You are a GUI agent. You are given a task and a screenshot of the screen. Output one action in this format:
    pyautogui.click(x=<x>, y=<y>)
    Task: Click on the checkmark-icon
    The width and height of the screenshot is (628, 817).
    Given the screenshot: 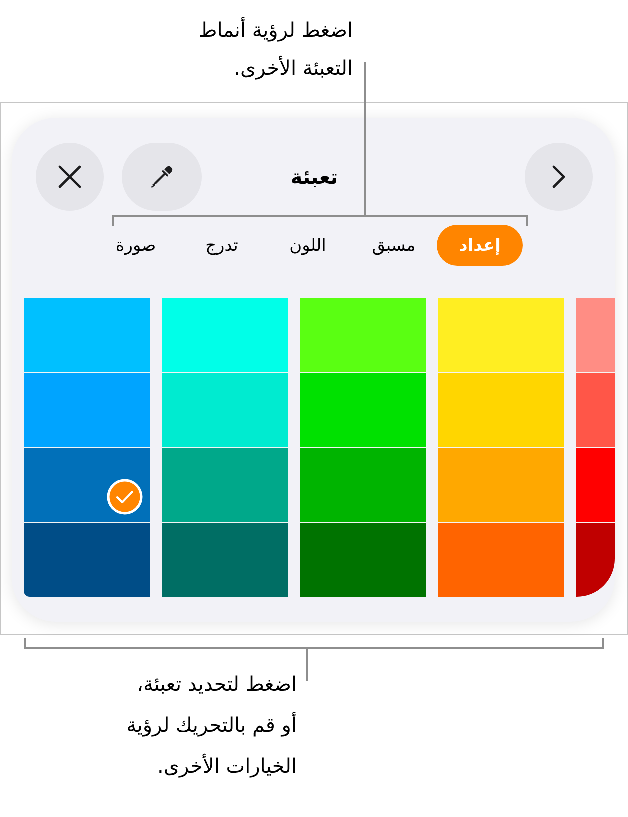 What is the action you would take?
    pyautogui.click(x=125, y=497)
    